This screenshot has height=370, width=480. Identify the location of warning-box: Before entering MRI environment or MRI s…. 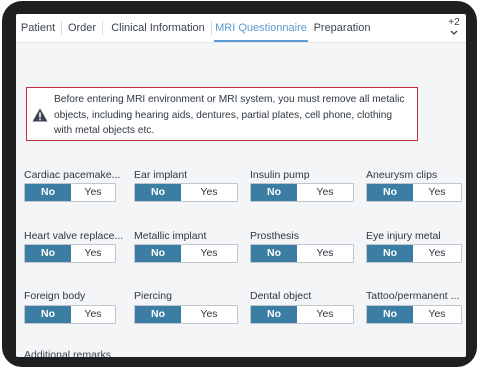
(222, 114).